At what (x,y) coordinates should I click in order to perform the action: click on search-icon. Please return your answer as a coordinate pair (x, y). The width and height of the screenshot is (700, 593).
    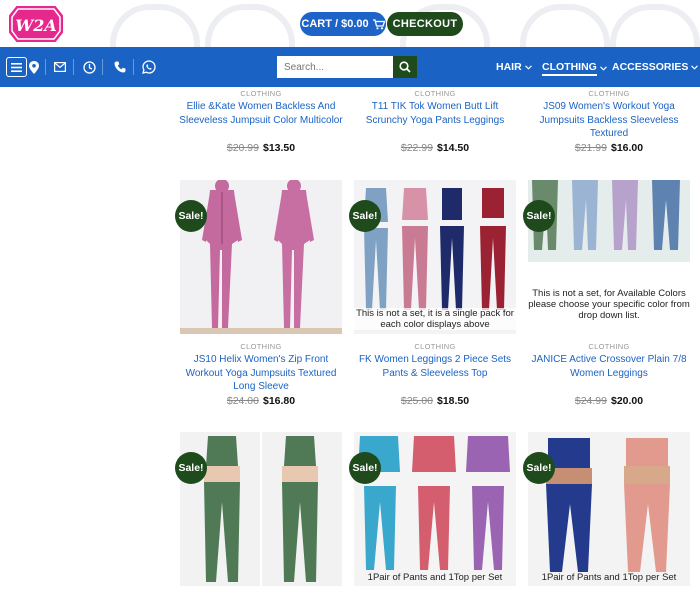
    Looking at the image, I should click on (405, 67).